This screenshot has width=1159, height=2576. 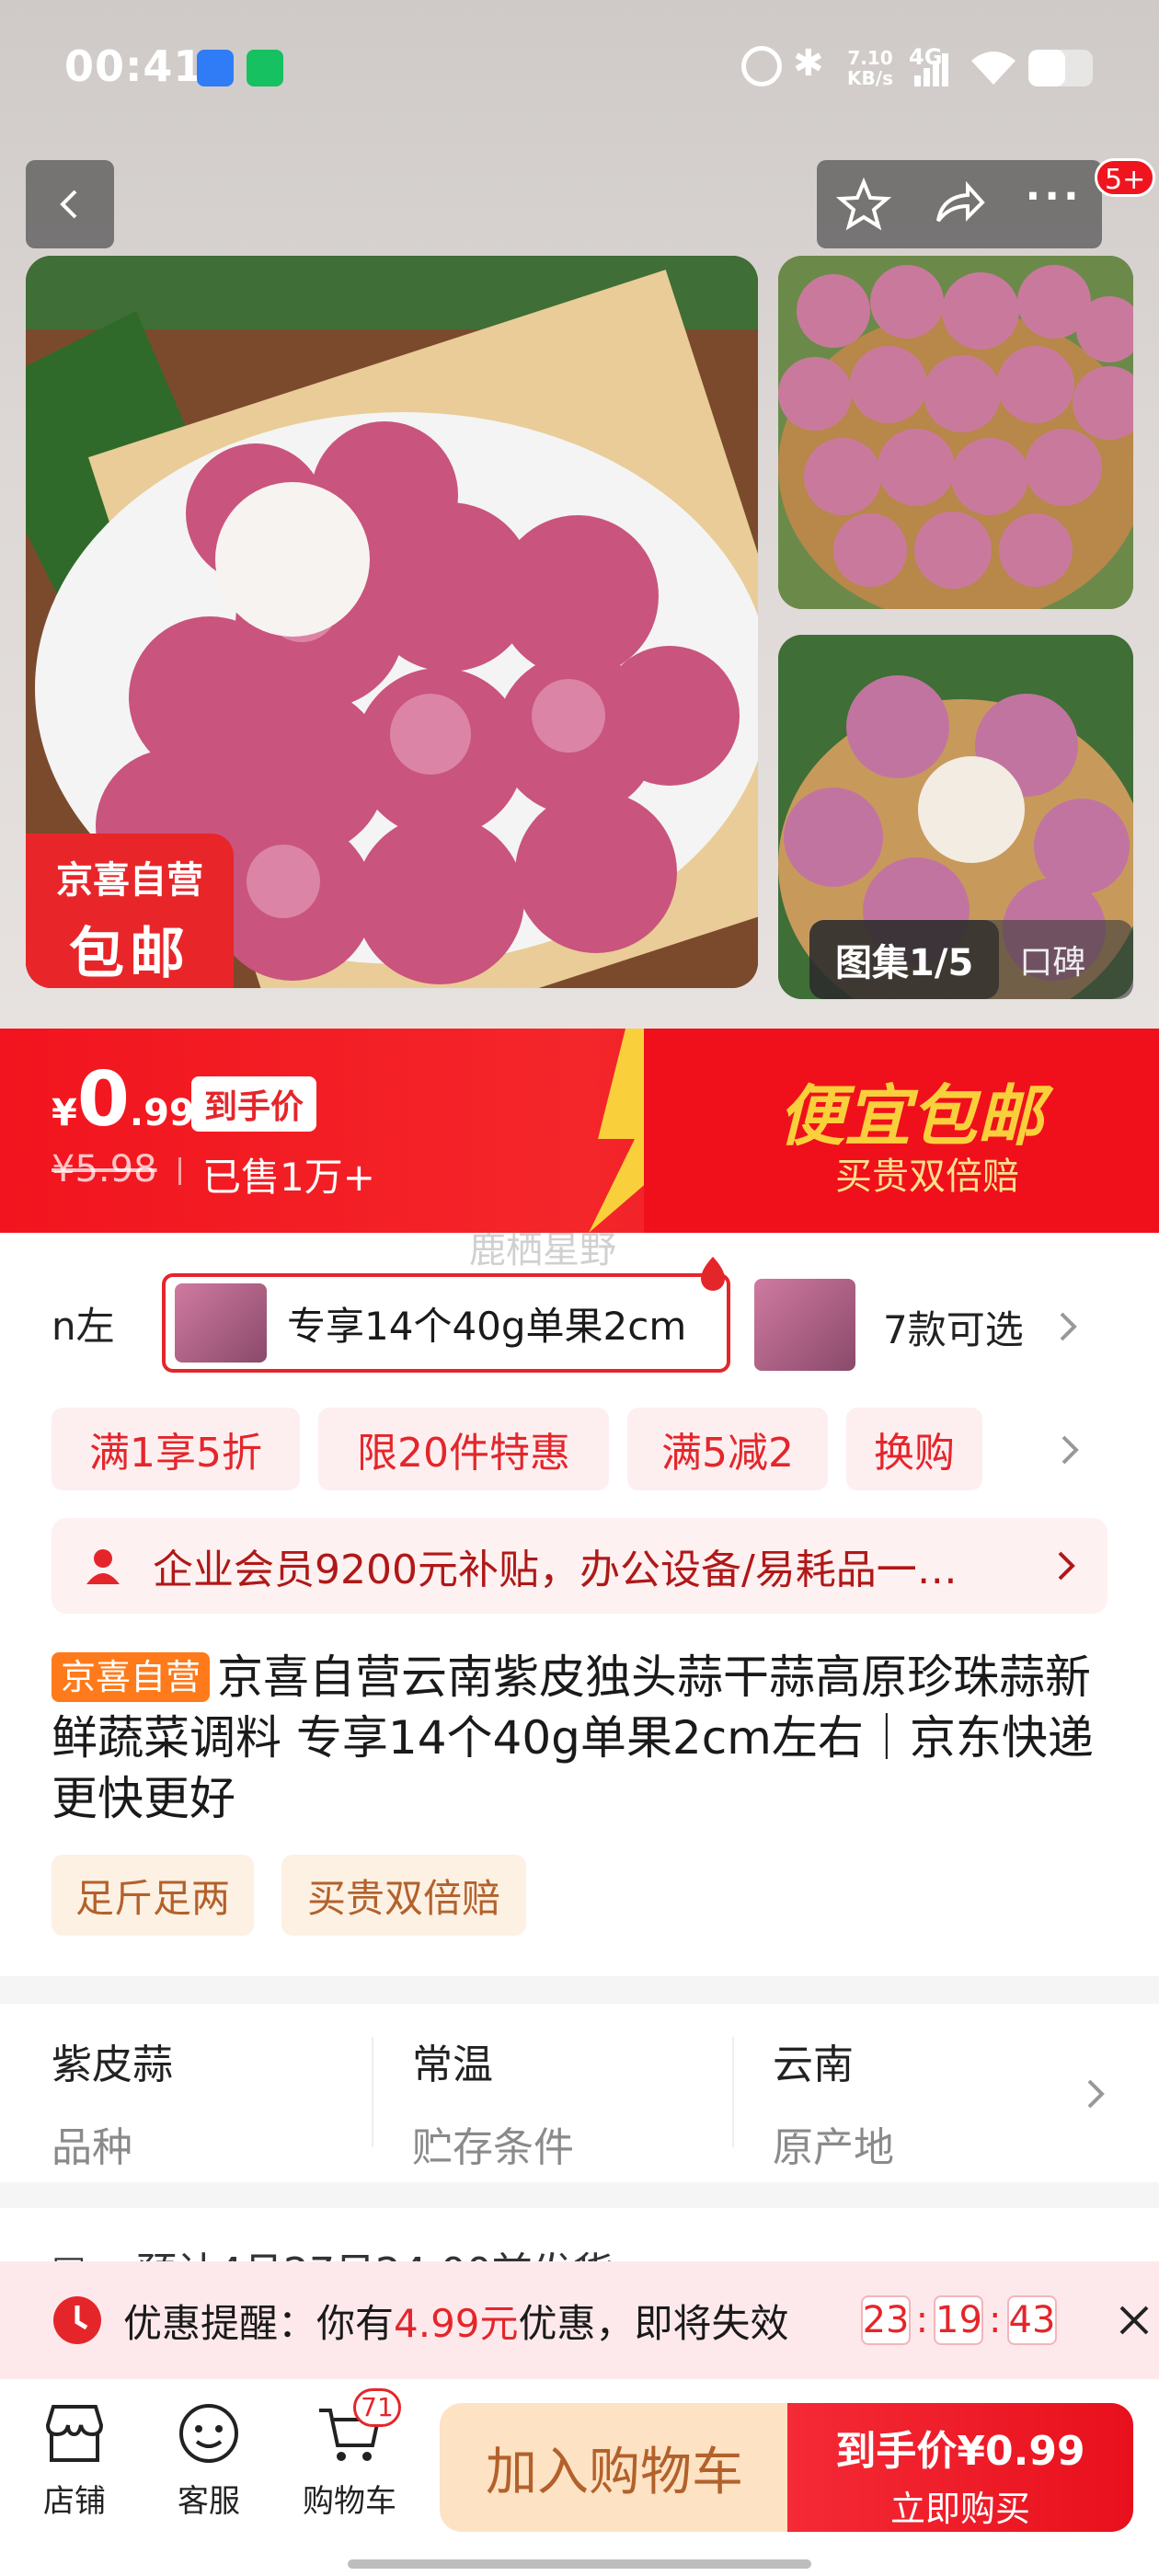 I want to click on status-bar: 00:41 ✱ 7.10 KB/s 4G, so click(x=579, y=69).